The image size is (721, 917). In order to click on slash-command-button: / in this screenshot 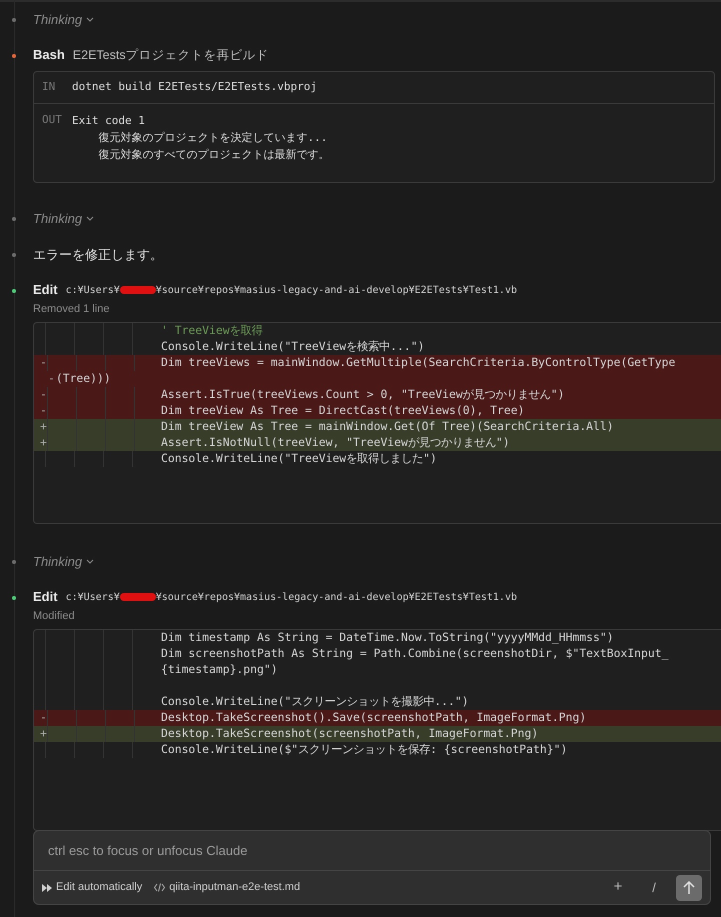, I will do `click(654, 888)`.